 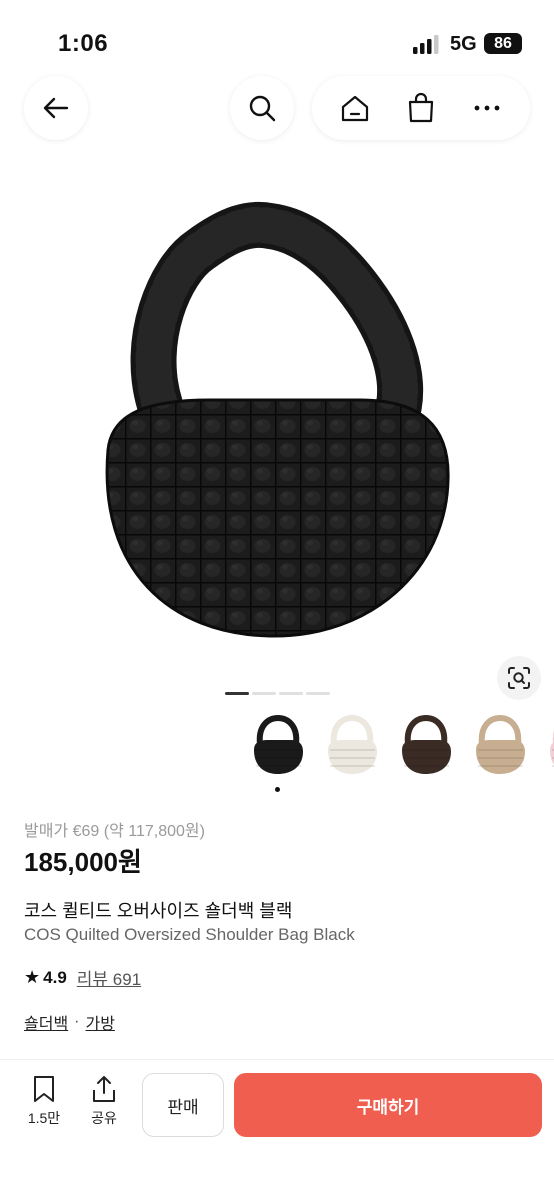 I want to click on status-bar: 1:06 5G 86, so click(x=277, y=40).